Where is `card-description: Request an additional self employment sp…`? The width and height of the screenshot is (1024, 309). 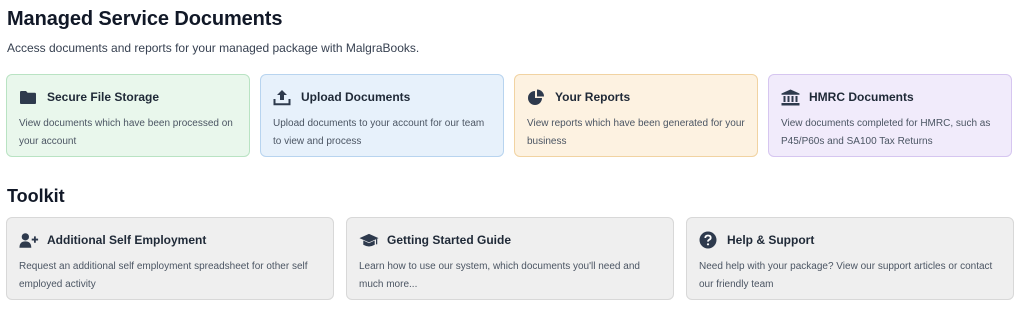 card-description: Request an additional self employment sp… is located at coordinates (163, 275).